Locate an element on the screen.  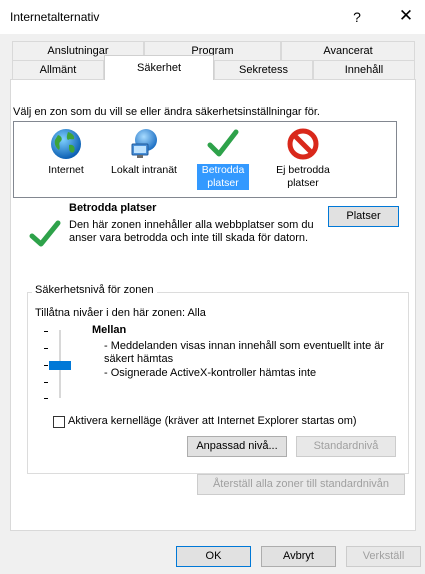
cancel-button: Avbryt is located at coordinates (298, 556).